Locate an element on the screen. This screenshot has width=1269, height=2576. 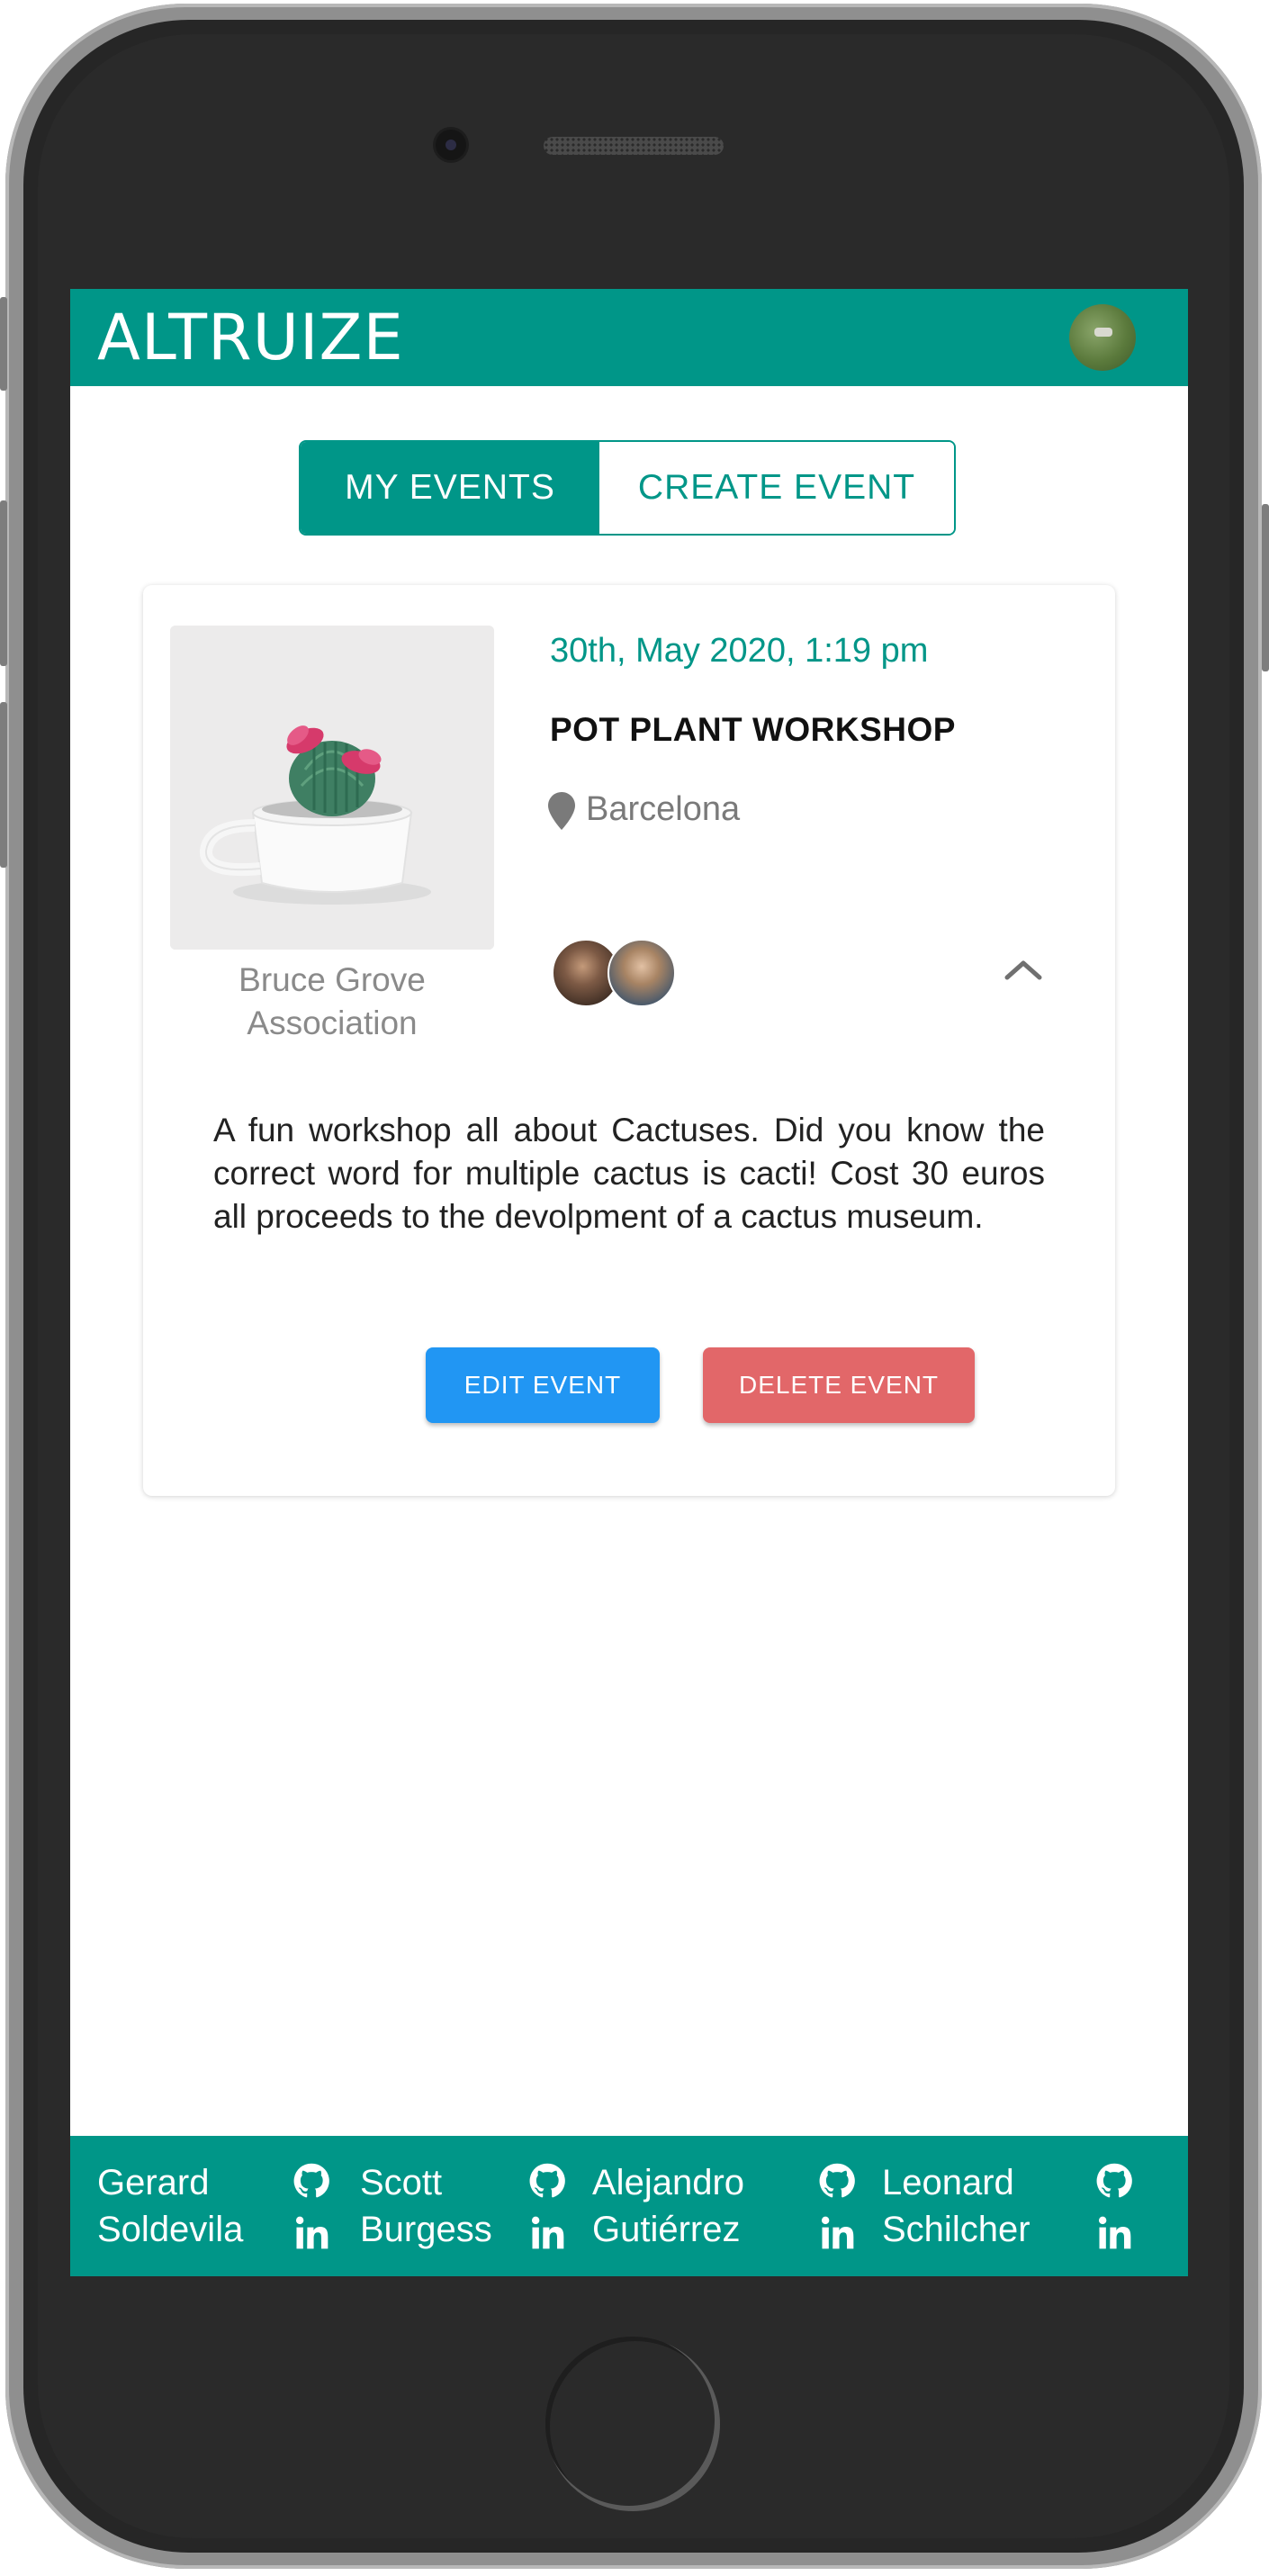
footer-member: Alejandro Gutiérrez is located at coordinates (668, 2206).